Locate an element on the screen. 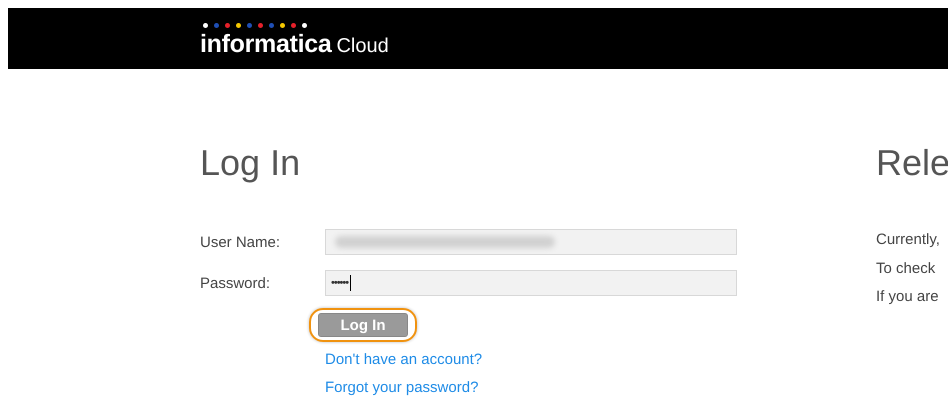  field-label: Password: is located at coordinates (236, 283).